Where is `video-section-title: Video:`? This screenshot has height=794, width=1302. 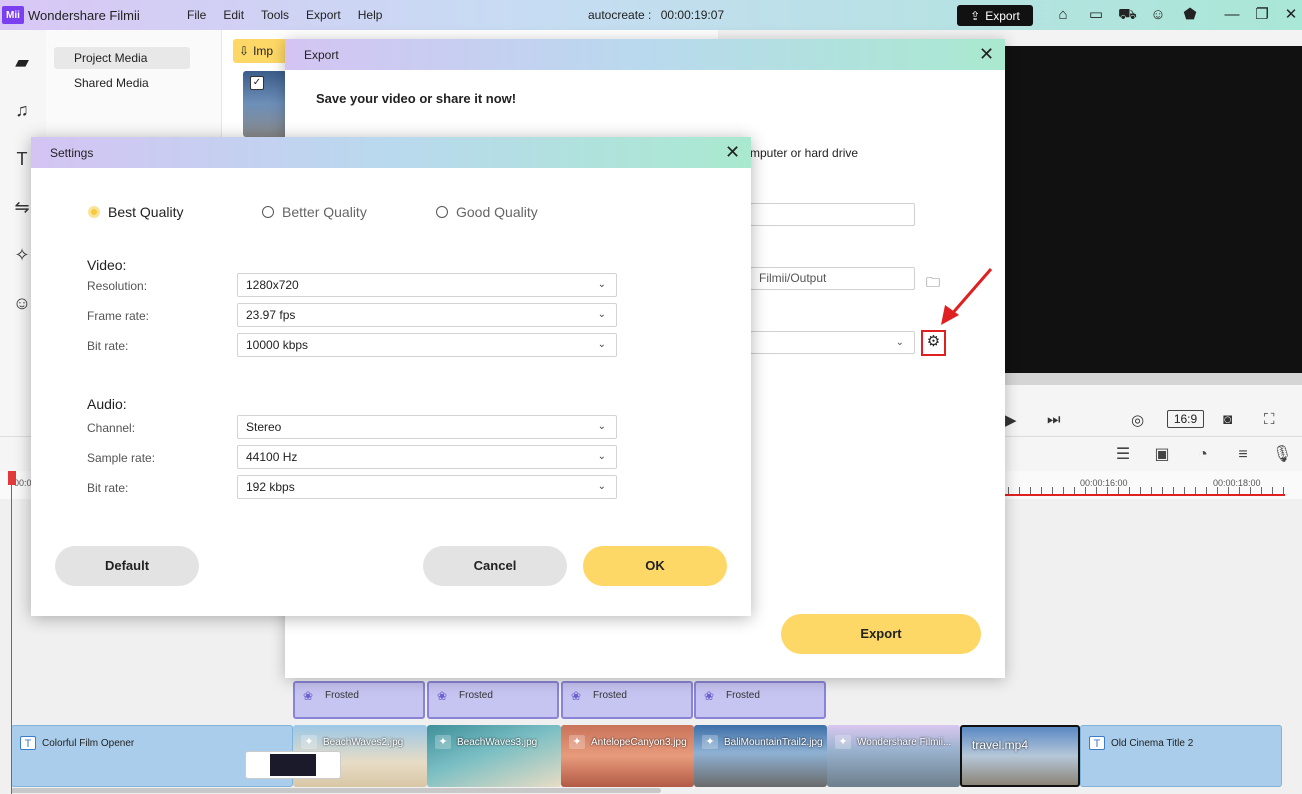 video-section-title: Video: is located at coordinates (107, 265).